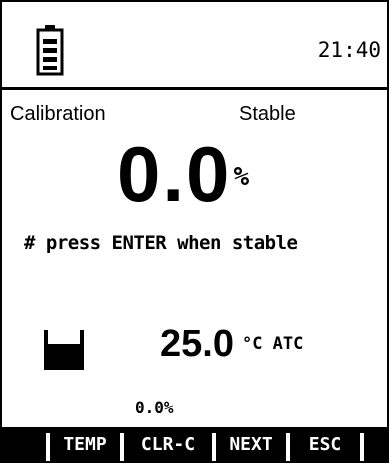  What do you see at coordinates (325, 444) in the screenshot?
I see `esc-softkey: ESC` at bounding box center [325, 444].